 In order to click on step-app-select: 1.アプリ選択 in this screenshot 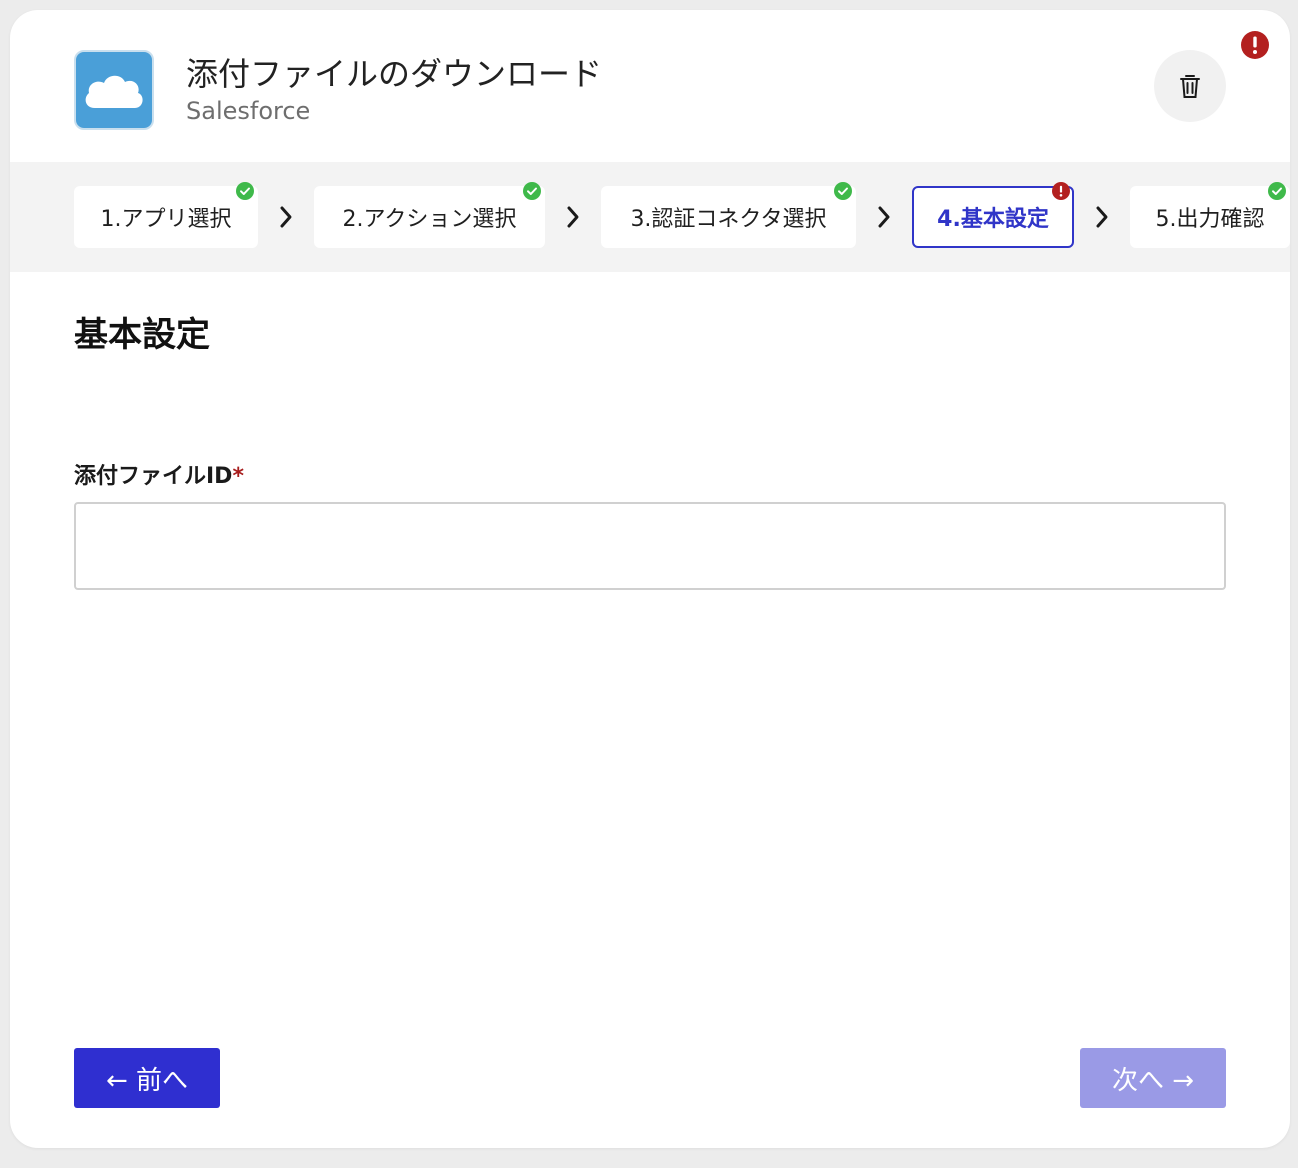, I will do `click(166, 215)`.